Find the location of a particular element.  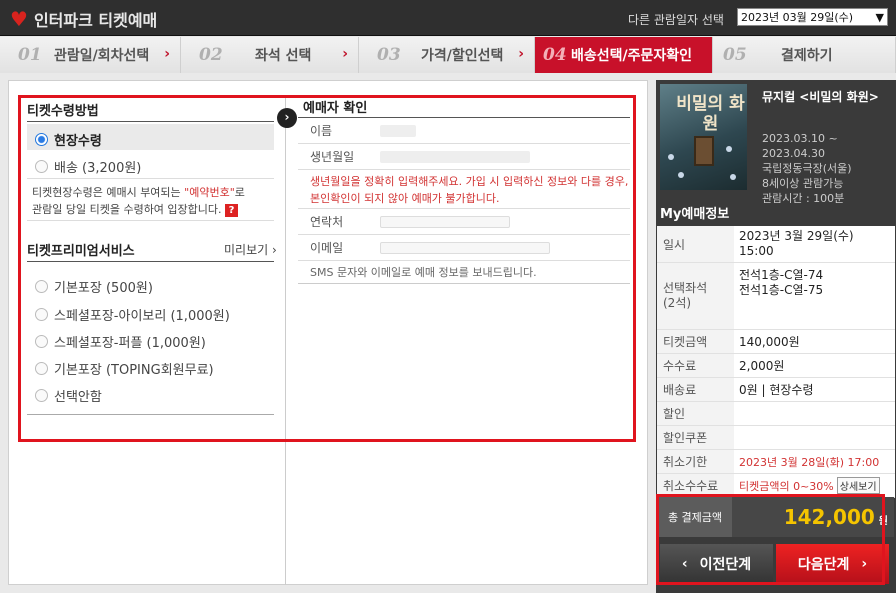

note-highlight: "예약번호" is located at coordinates (209, 192).